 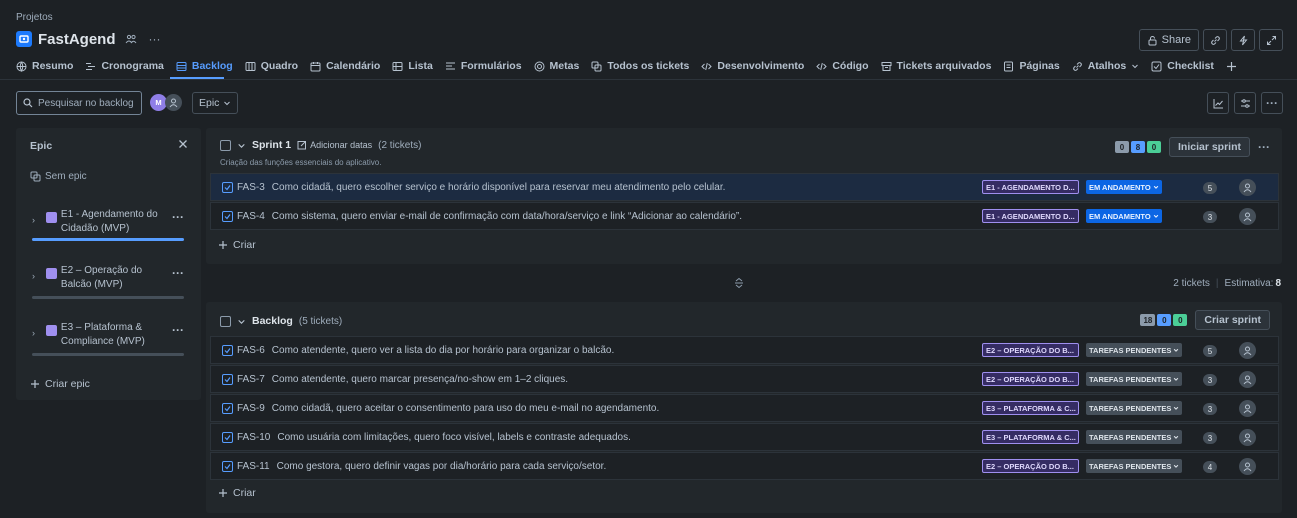 I want to click on project-more-icon: ···, so click(x=155, y=39).